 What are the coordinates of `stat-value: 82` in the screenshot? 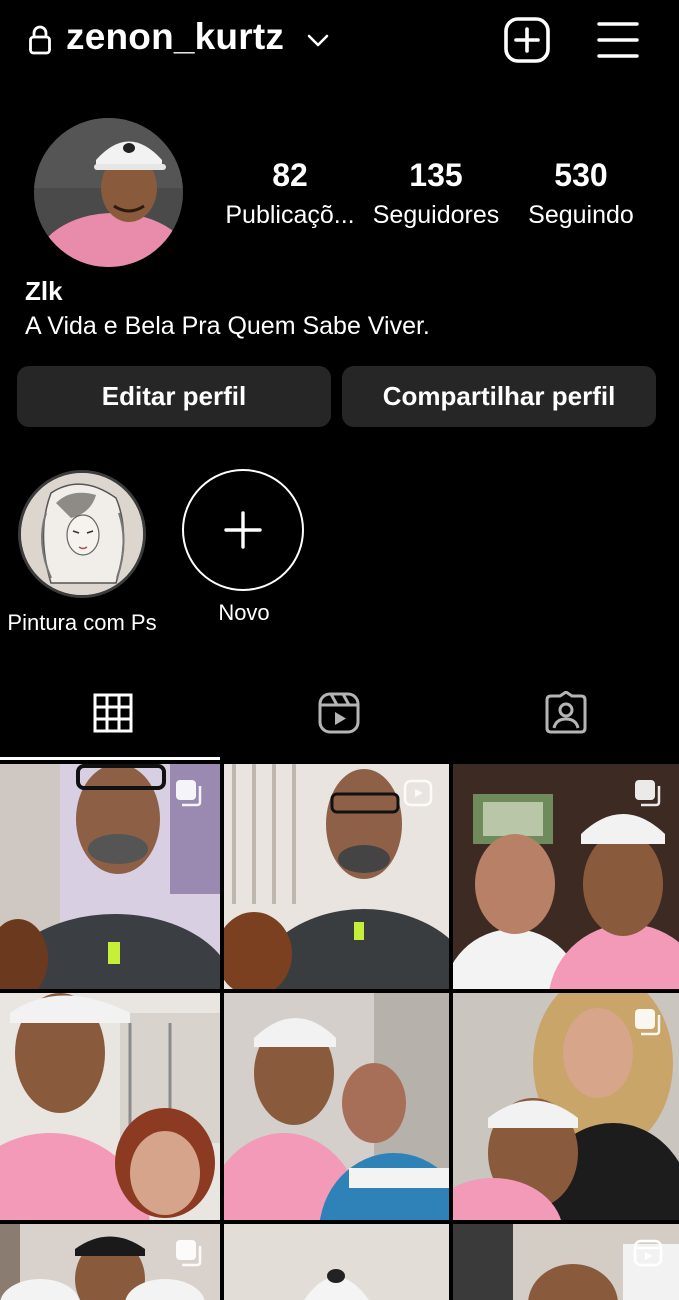 It's located at (290, 175).